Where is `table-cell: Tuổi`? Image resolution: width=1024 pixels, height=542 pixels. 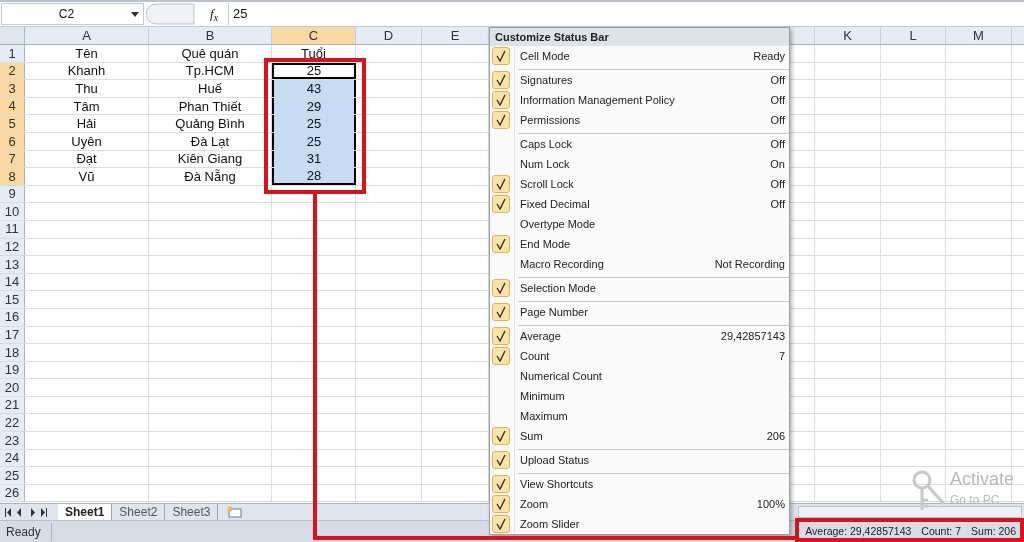
table-cell: Tuổi is located at coordinates (314, 53).